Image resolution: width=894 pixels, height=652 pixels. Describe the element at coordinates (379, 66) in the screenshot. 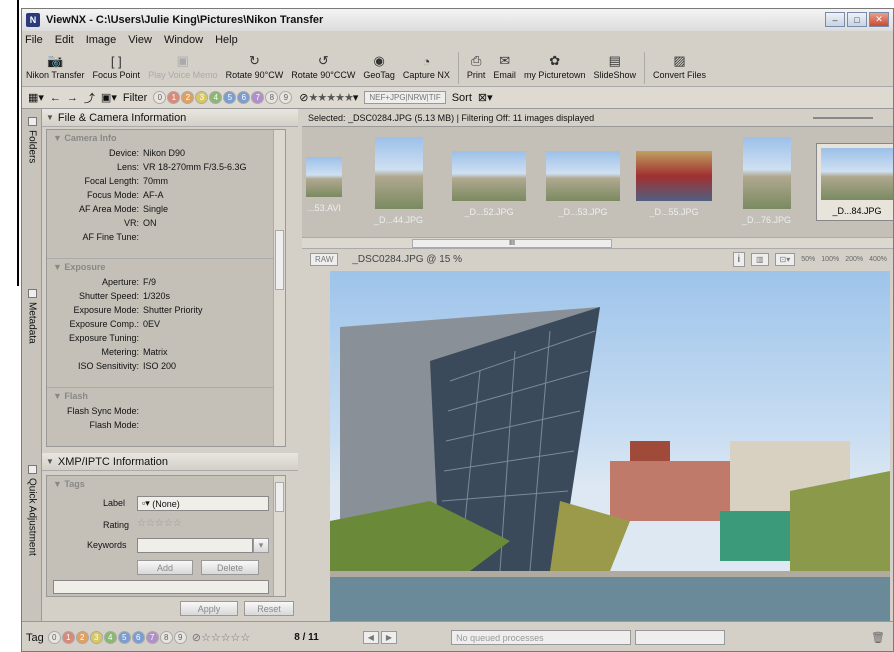

I see `geotag-button: ◉ GeoTag` at that location.